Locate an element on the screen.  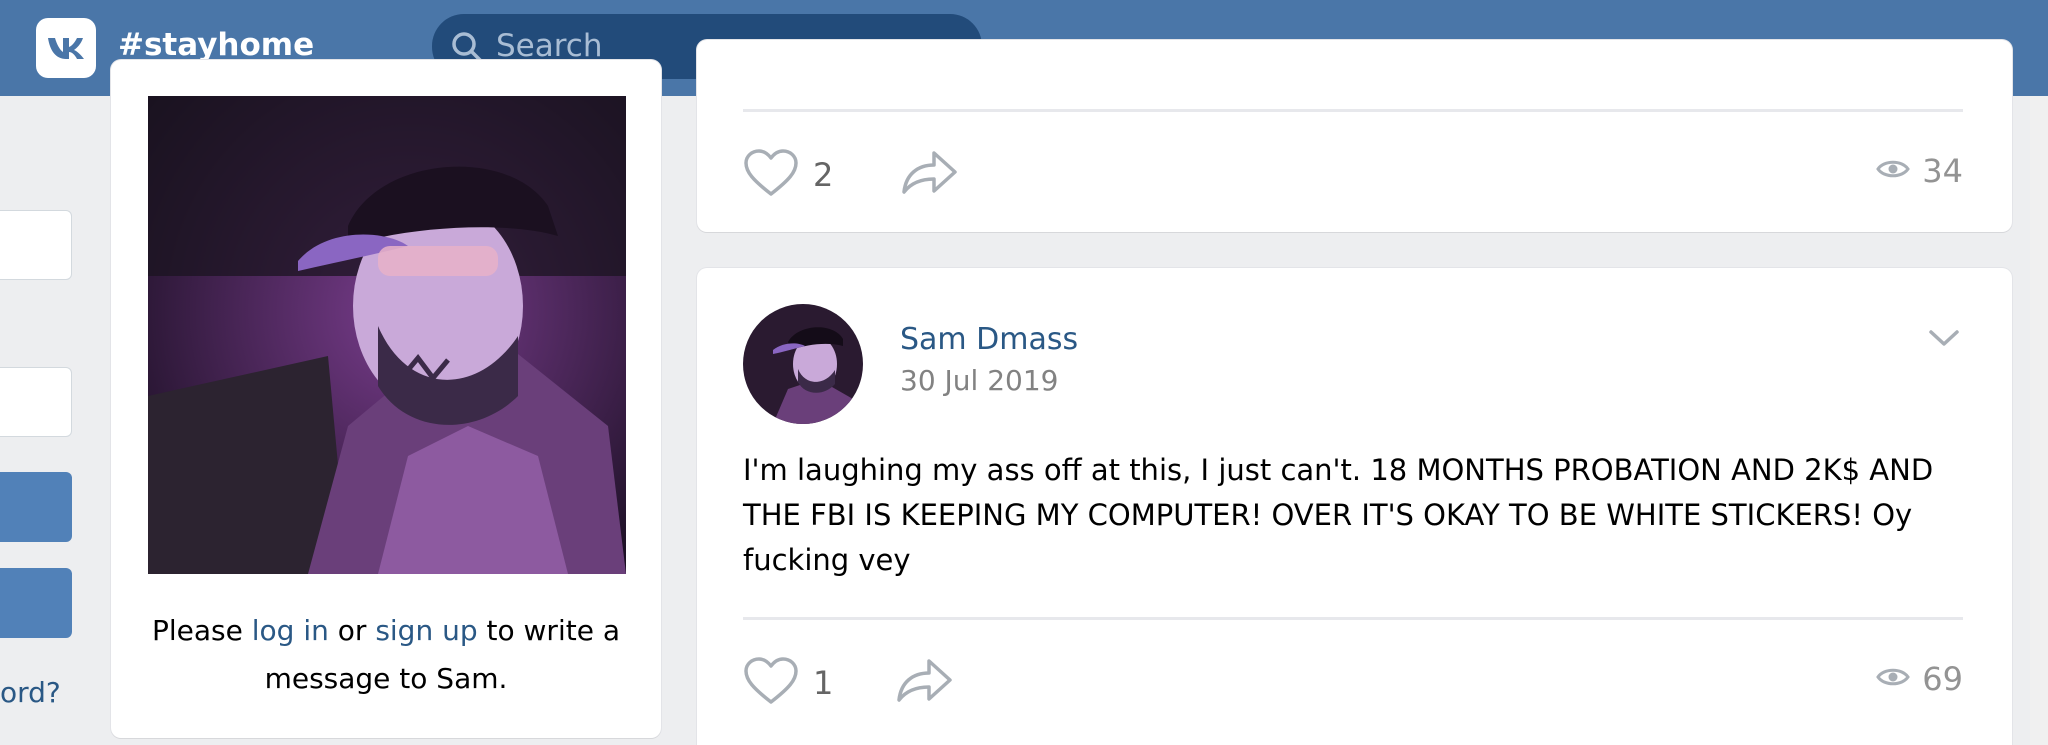
page-scrollbar is located at coordinates (2039, 372).